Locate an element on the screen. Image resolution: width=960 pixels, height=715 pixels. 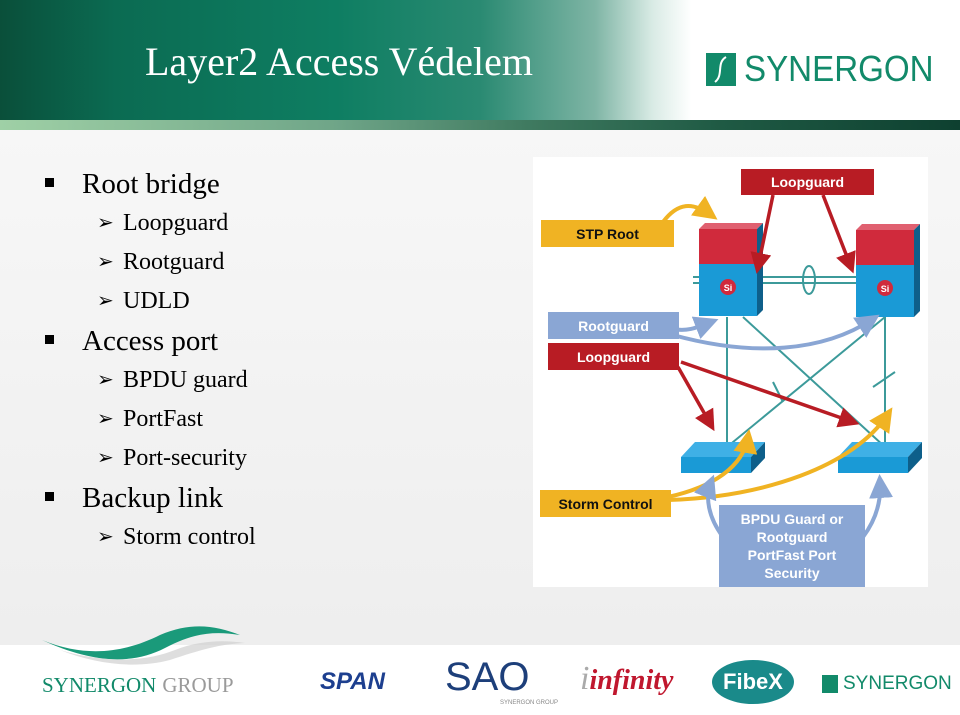
synergon-logo: SYNERGON is located at coordinates (828, 69).